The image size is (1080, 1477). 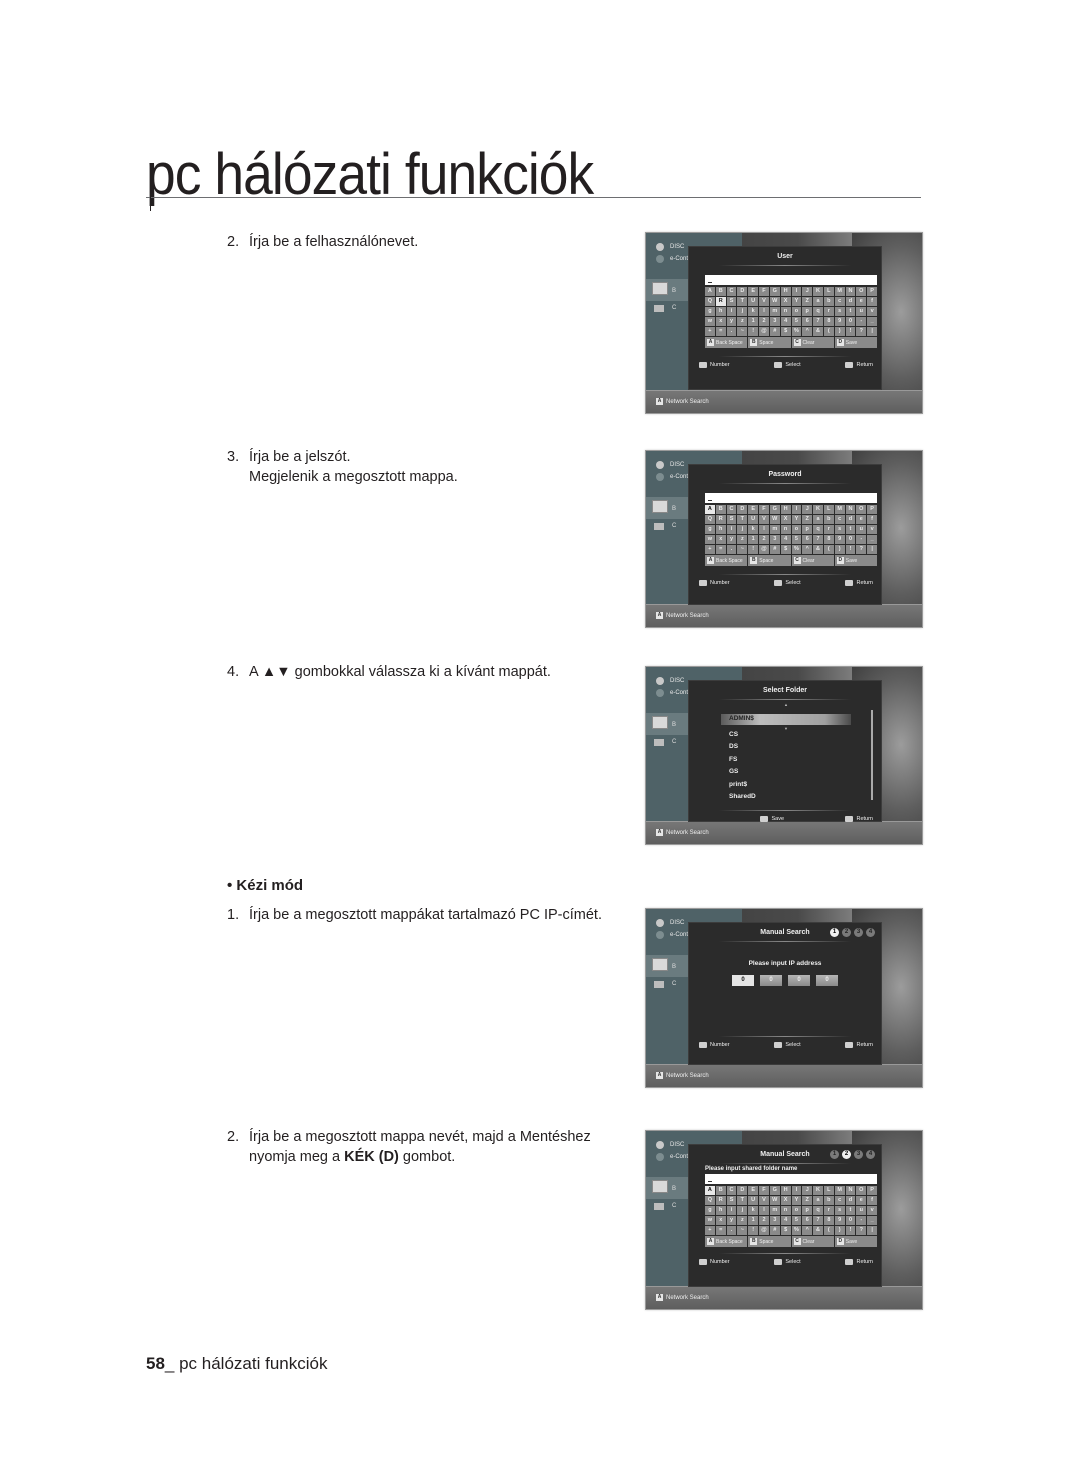 What do you see at coordinates (720, 539) in the screenshot?
I see `keyboard-key: x` at bounding box center [720, 539].